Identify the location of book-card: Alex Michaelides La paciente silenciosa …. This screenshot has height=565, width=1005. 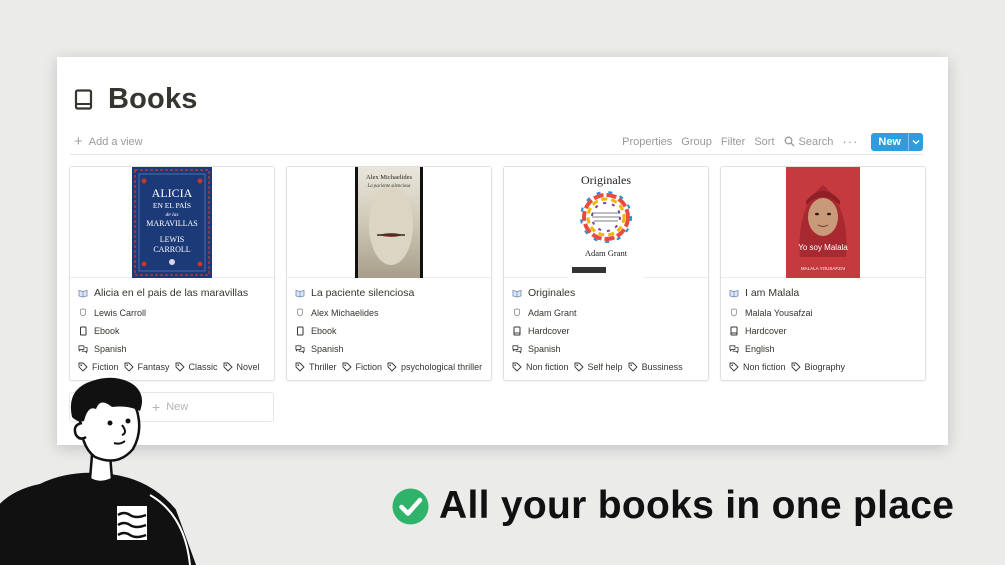
(389, 273).